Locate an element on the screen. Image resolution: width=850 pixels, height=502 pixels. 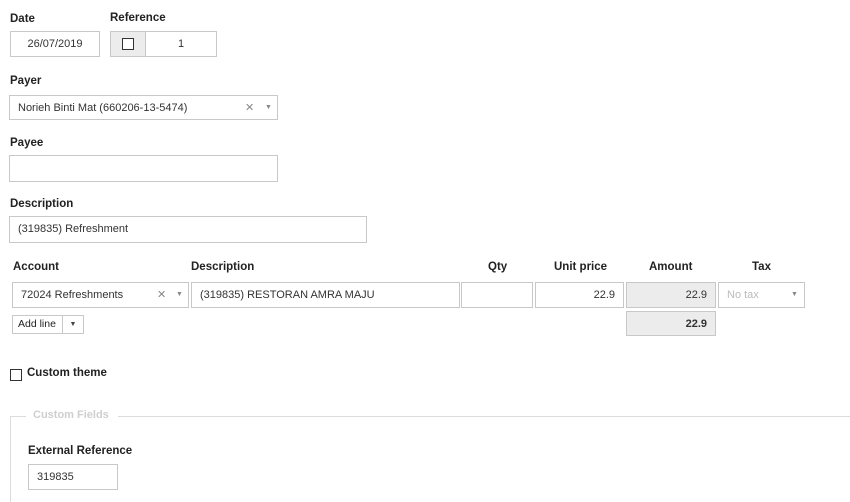
add-line-button-group: Add line ▼ is located at coordinates (48, 324).